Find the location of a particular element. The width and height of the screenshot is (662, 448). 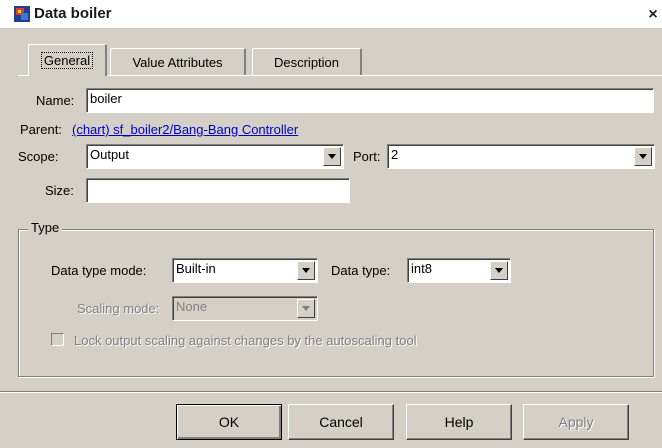

tab-general: General is located at coordinates (67, 60).